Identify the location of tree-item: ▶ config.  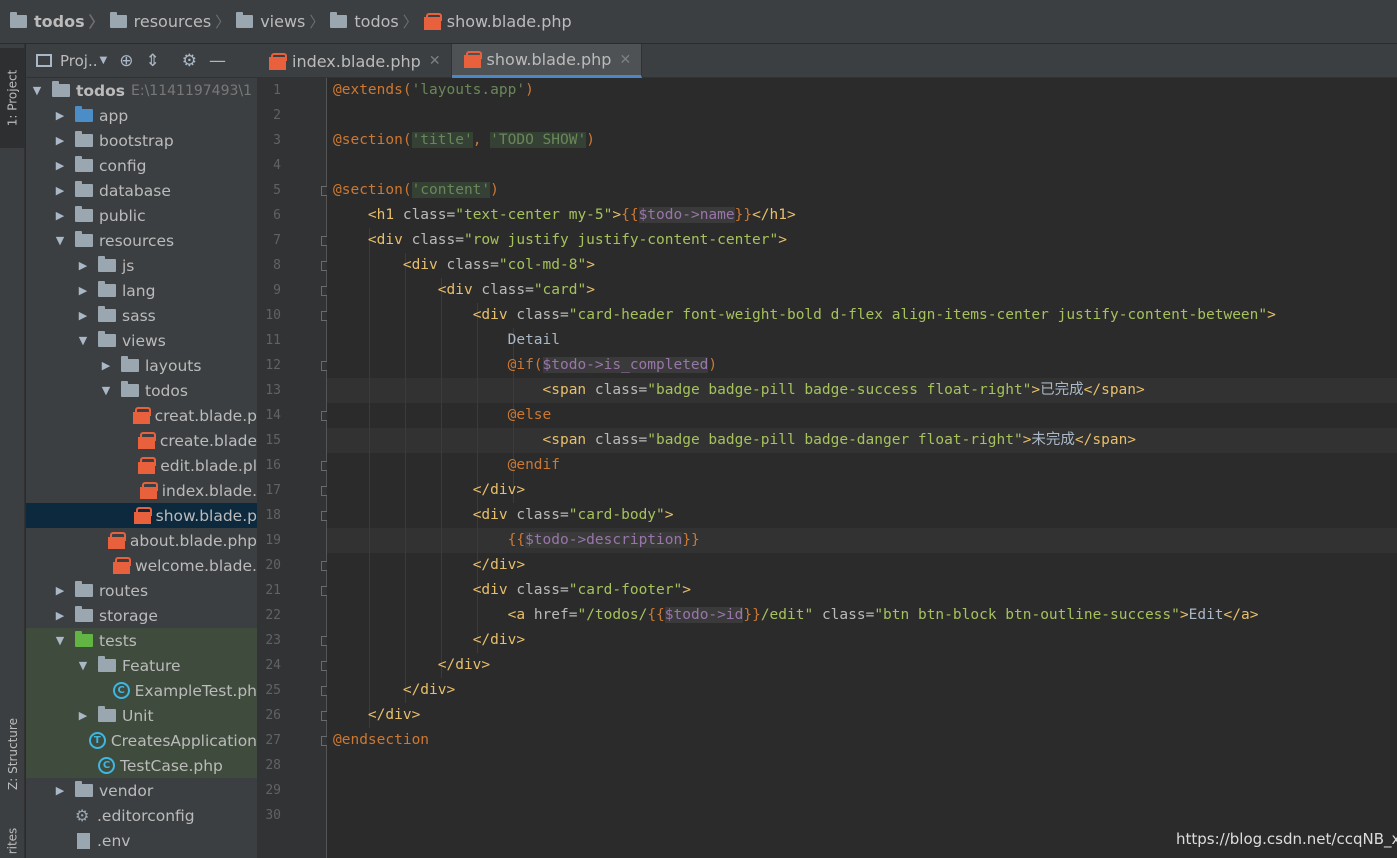
(141, 165).